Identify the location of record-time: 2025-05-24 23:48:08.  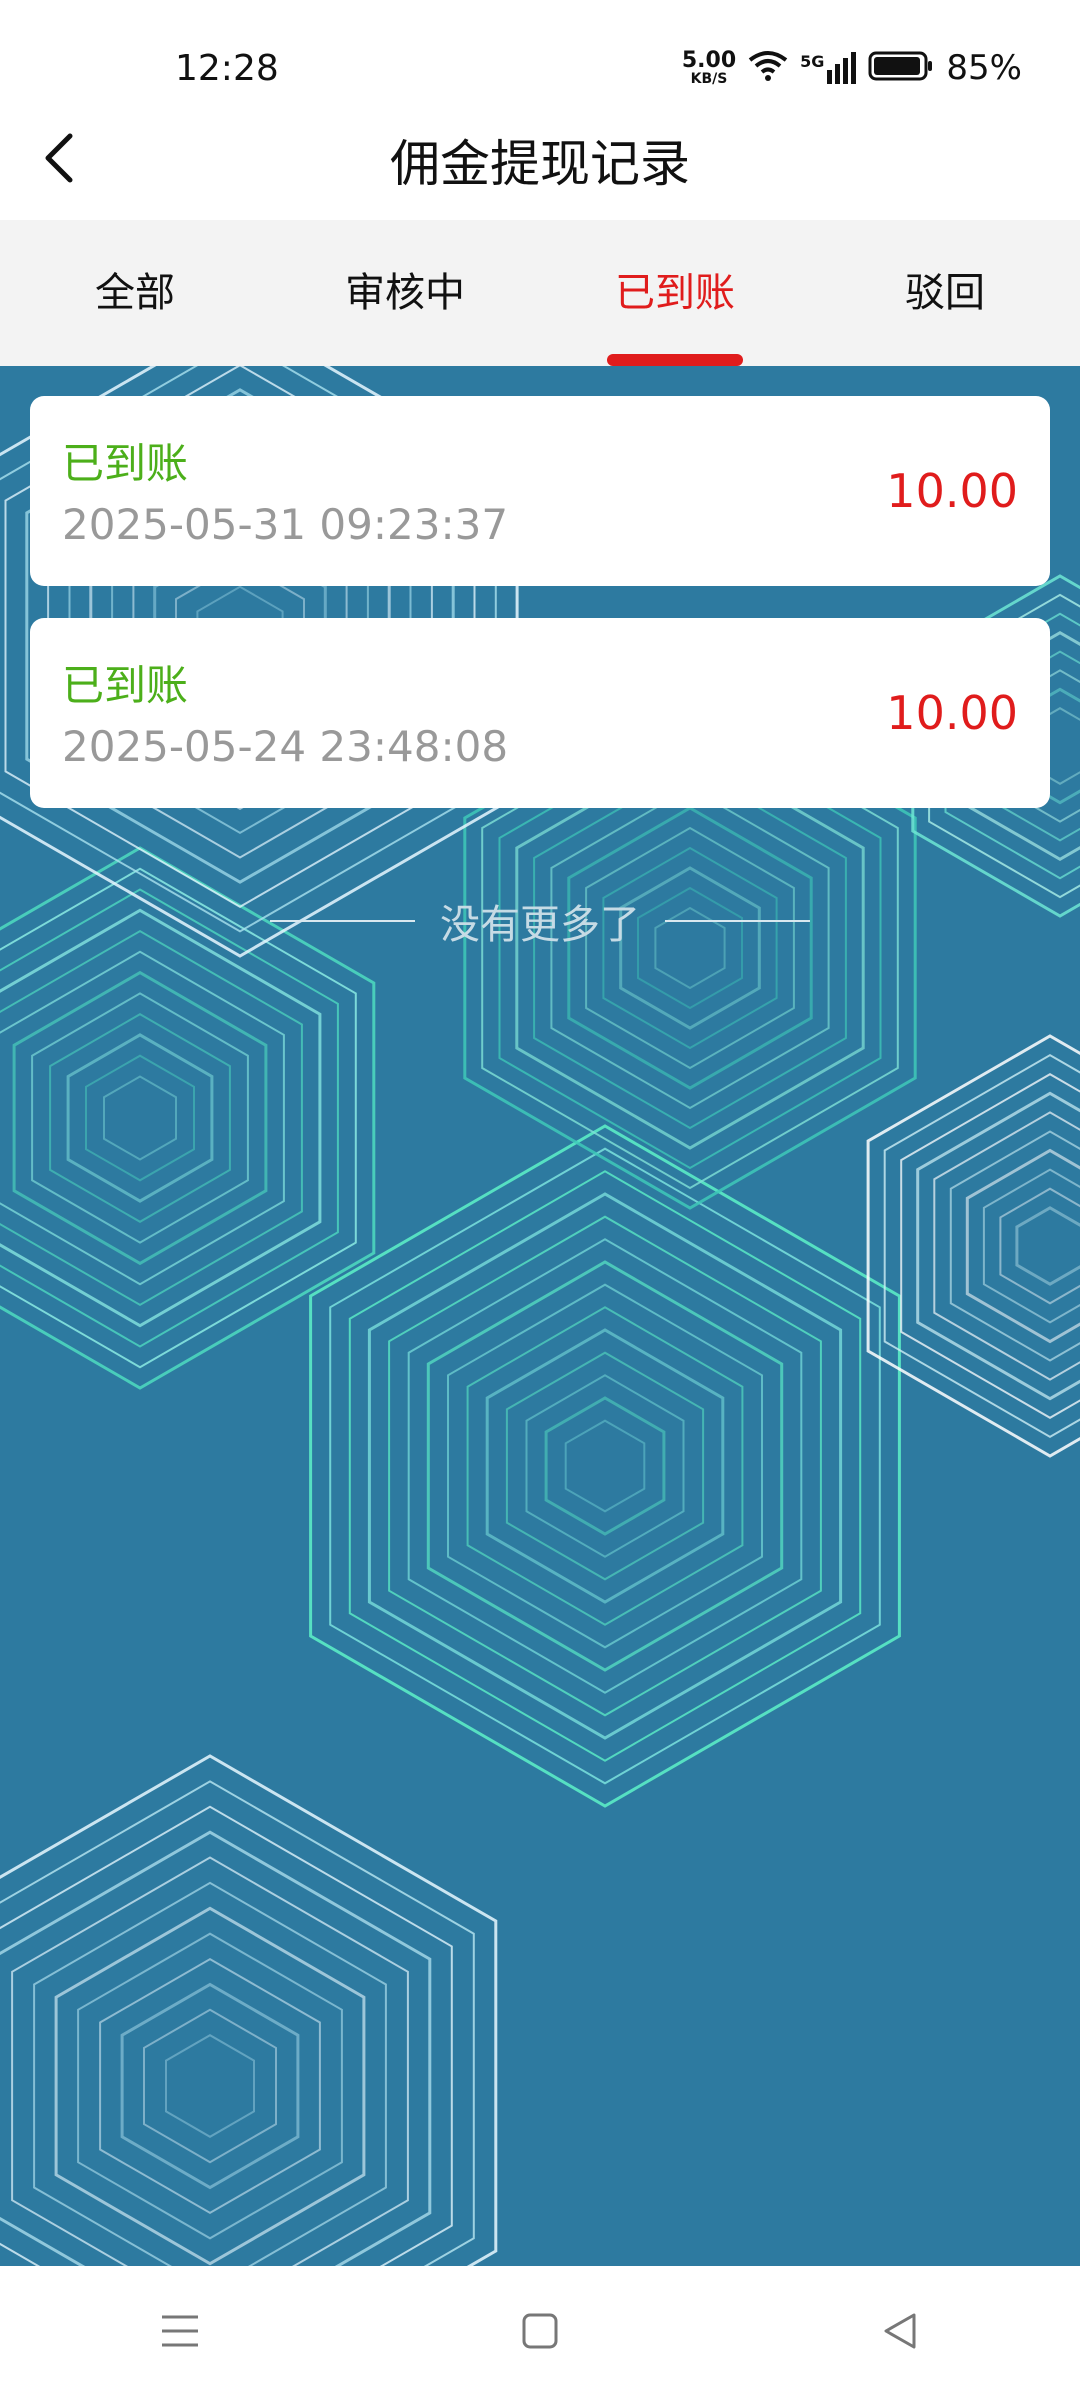
(285, 746).